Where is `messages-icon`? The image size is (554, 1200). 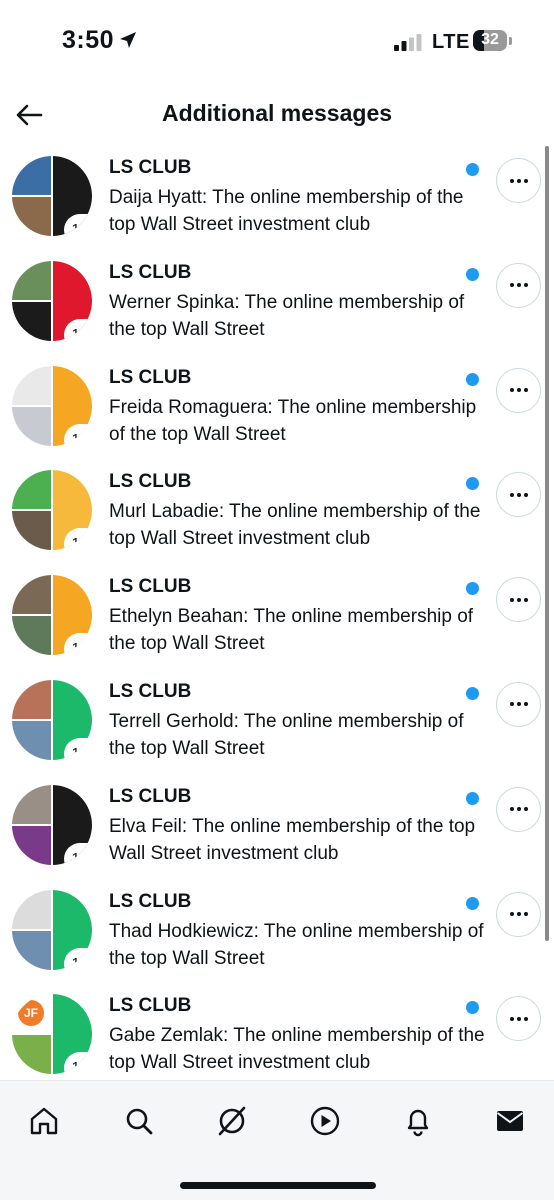 messages-icon is located at coordinates (510, 1121).